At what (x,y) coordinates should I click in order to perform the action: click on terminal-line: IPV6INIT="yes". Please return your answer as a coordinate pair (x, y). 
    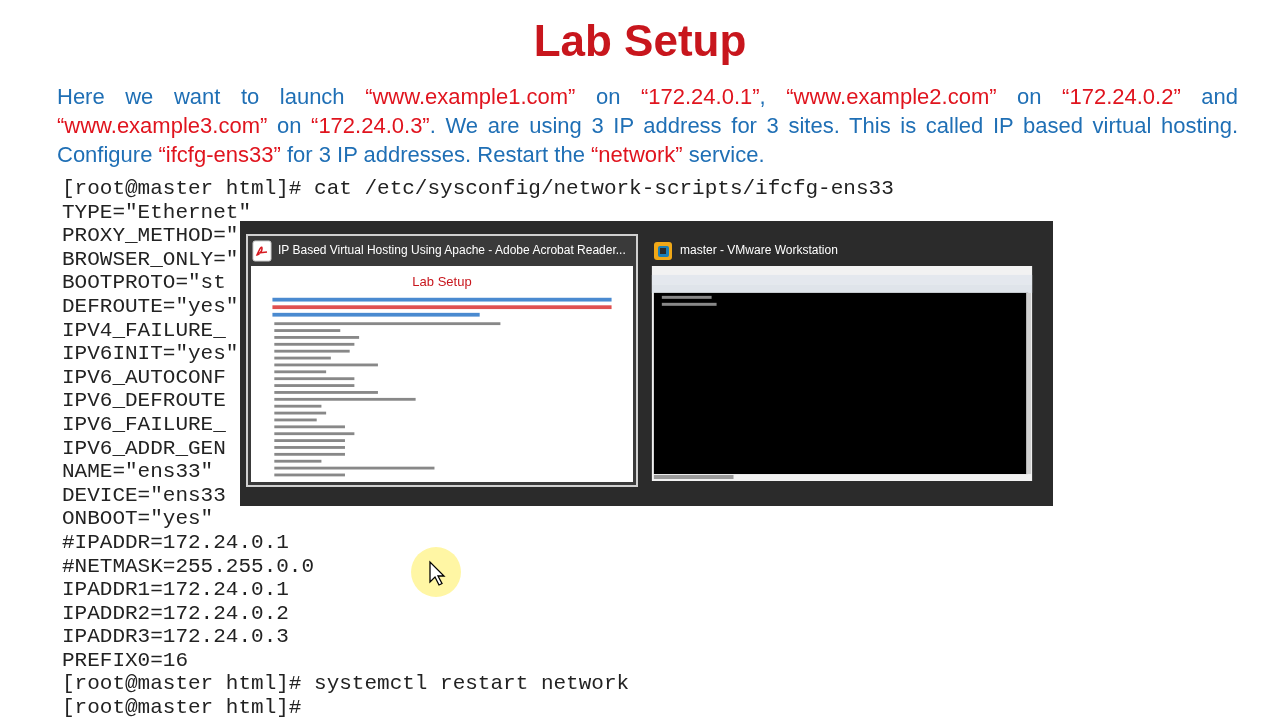
    Looking at the image, I should click on (150, 354).